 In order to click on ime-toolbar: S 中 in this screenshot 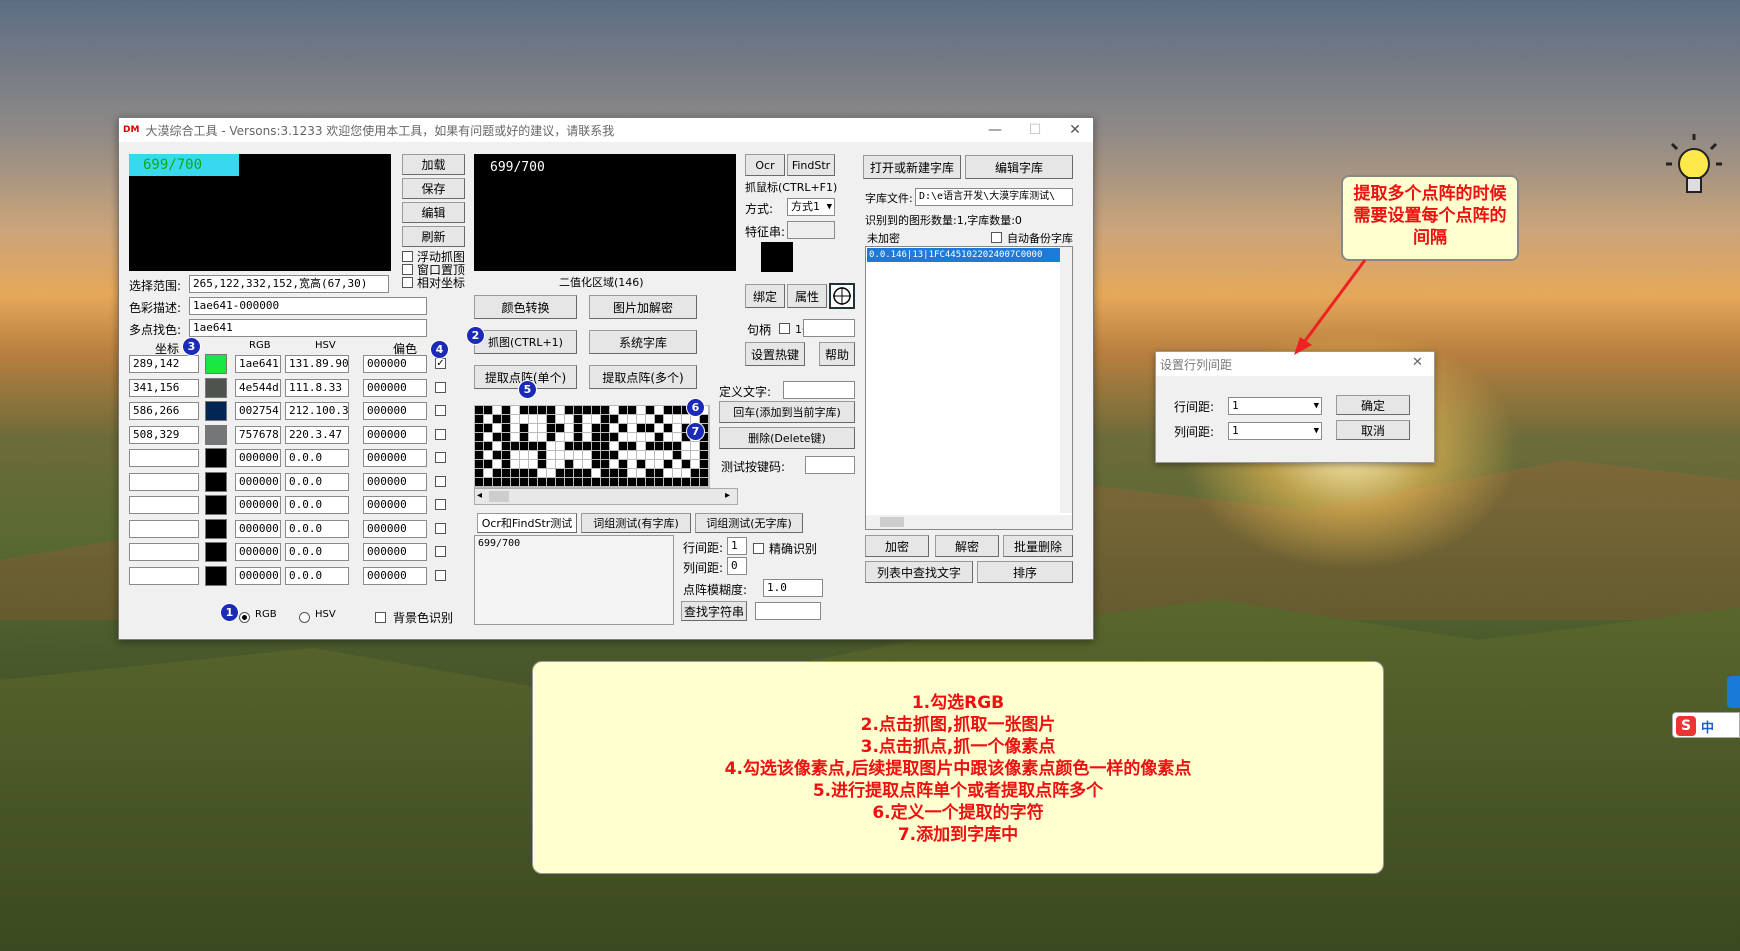, I will do `click(1706, 725)`.